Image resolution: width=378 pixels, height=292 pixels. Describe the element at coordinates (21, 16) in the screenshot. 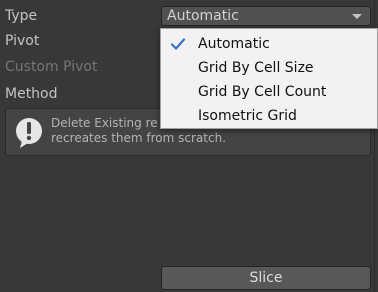

I see `type-label: Type` at that location.